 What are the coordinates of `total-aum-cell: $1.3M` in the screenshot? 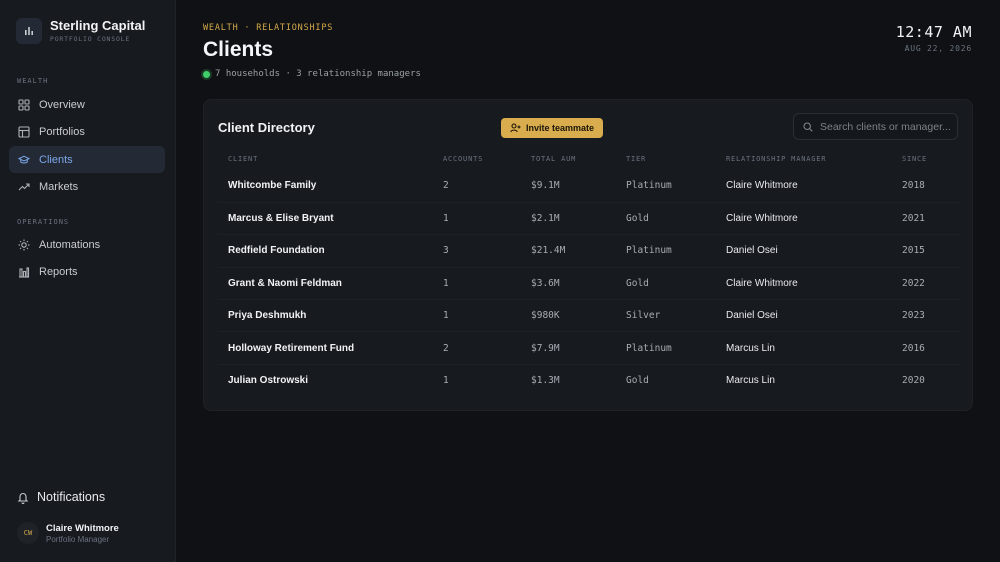 It's located at (568, 380).